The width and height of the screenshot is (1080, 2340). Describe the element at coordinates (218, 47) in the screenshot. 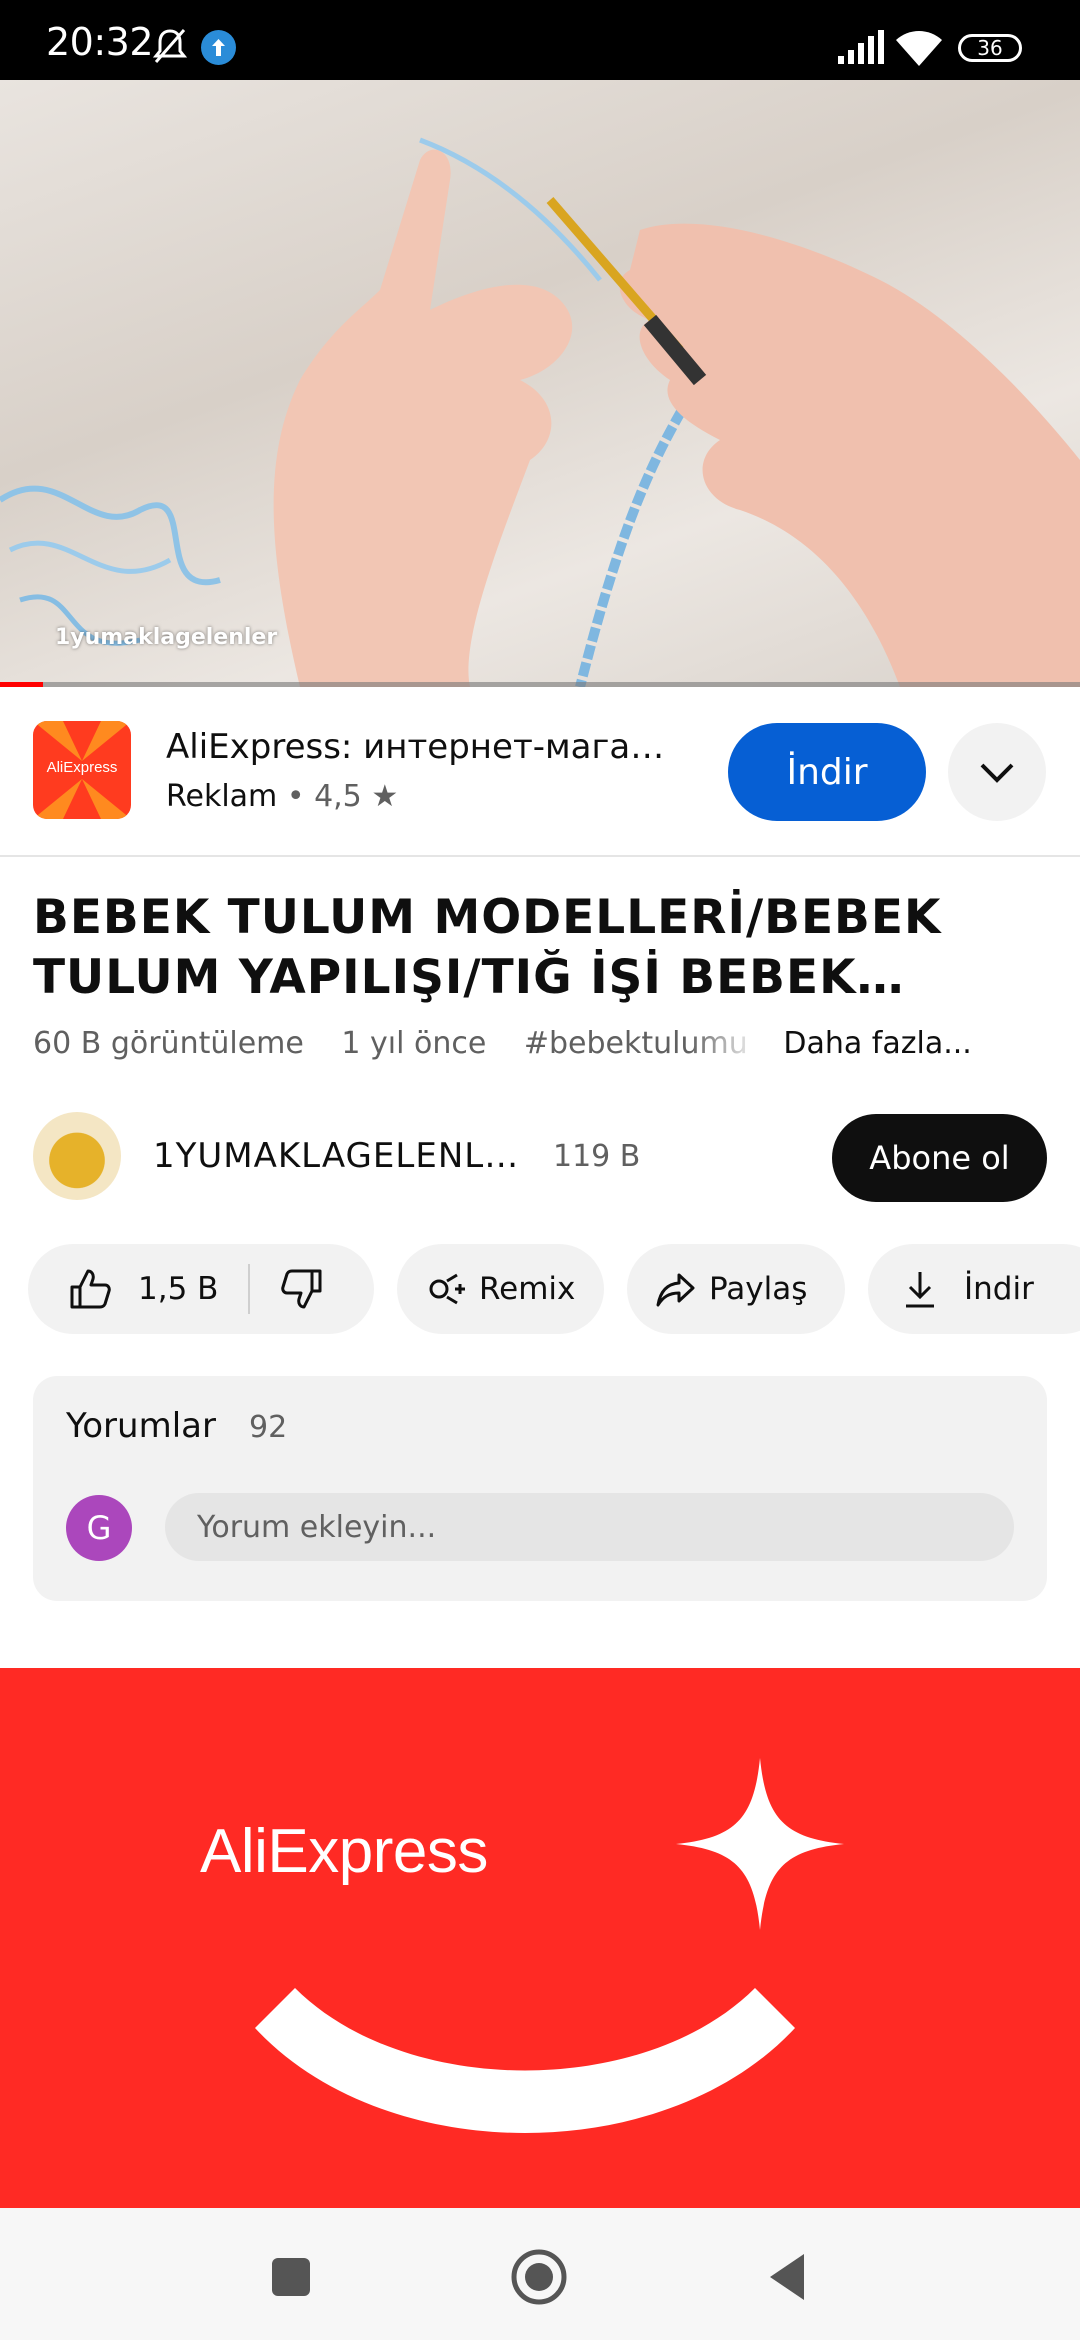

I see `upload-notification-icon` at that location.